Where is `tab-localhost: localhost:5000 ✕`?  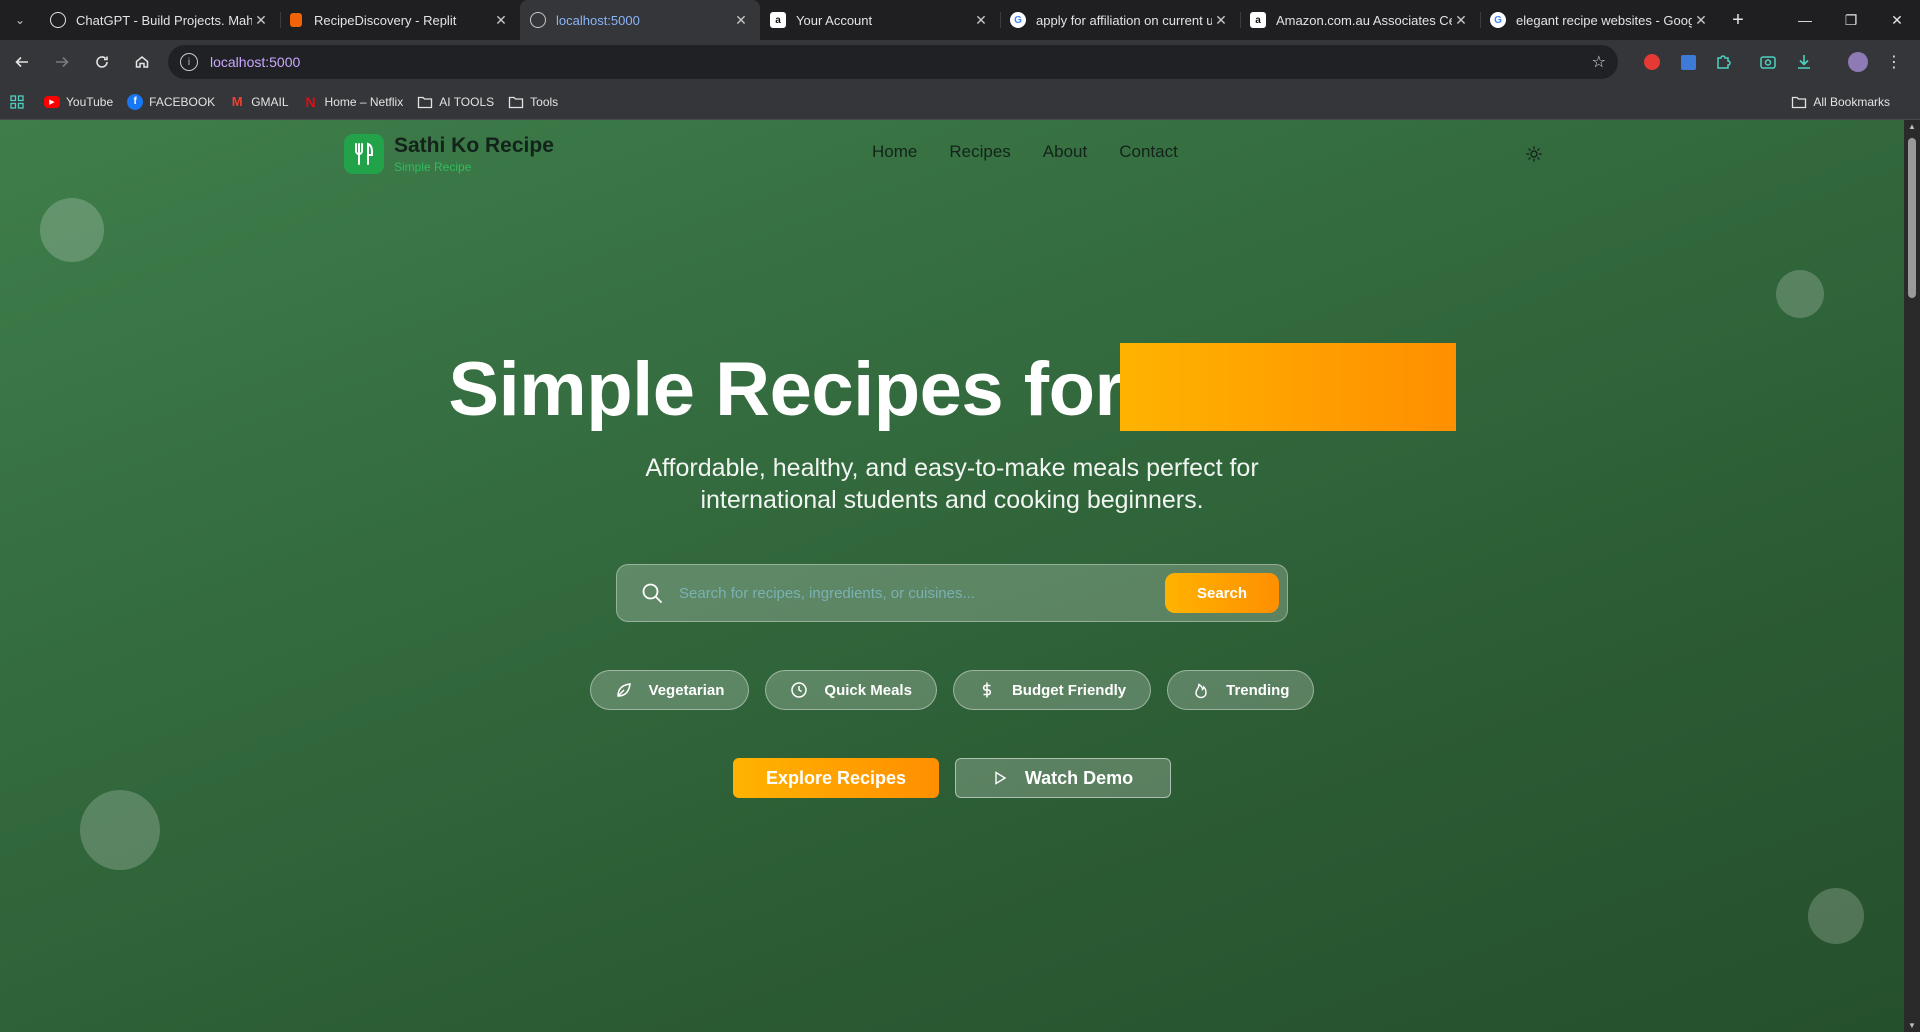 tab-localhost: localhost:5000 ✕ is located at coordinates (640, 20).